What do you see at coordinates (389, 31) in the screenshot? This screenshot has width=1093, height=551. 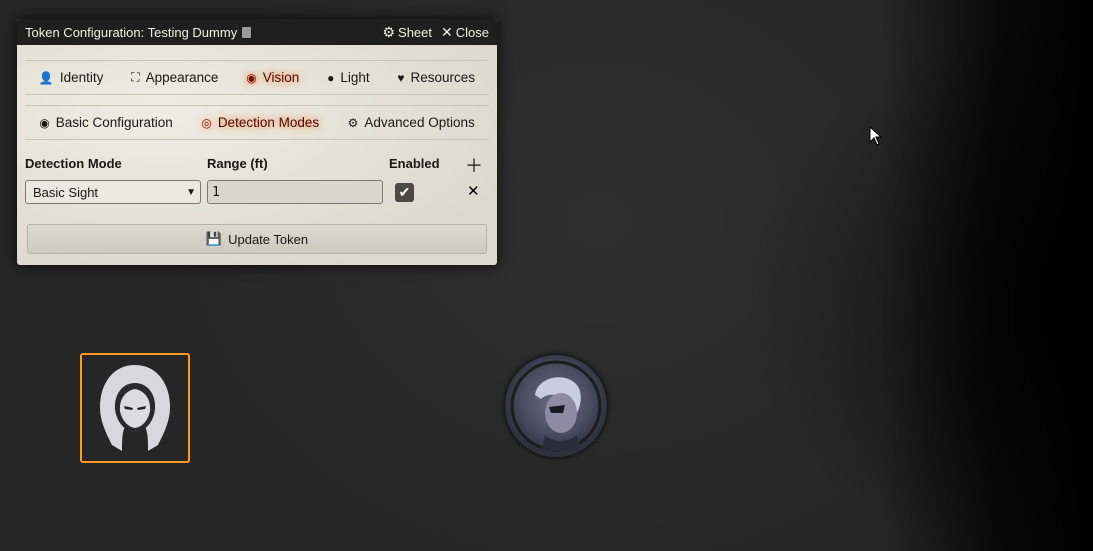 I see `gear-icon: ⚙` at bounding box center [389, 31].